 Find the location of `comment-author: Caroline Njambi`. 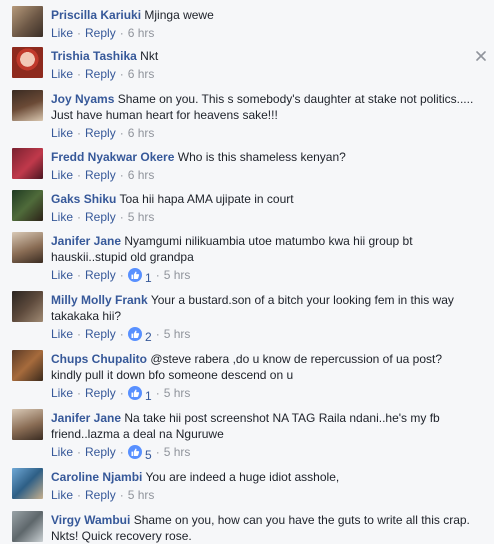

comment-author: Caroline Njambi is located at coordinates (96, 477).